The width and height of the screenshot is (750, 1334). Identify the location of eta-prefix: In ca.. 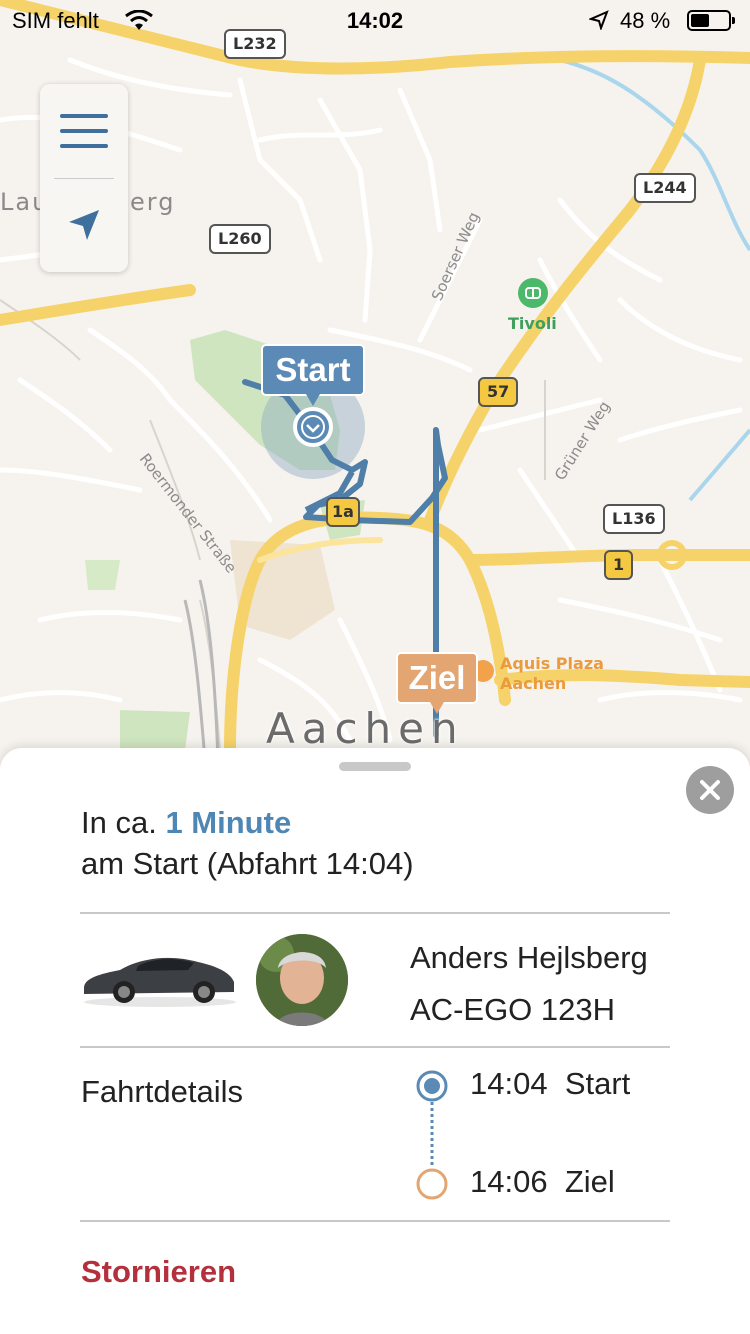
(119, 822).